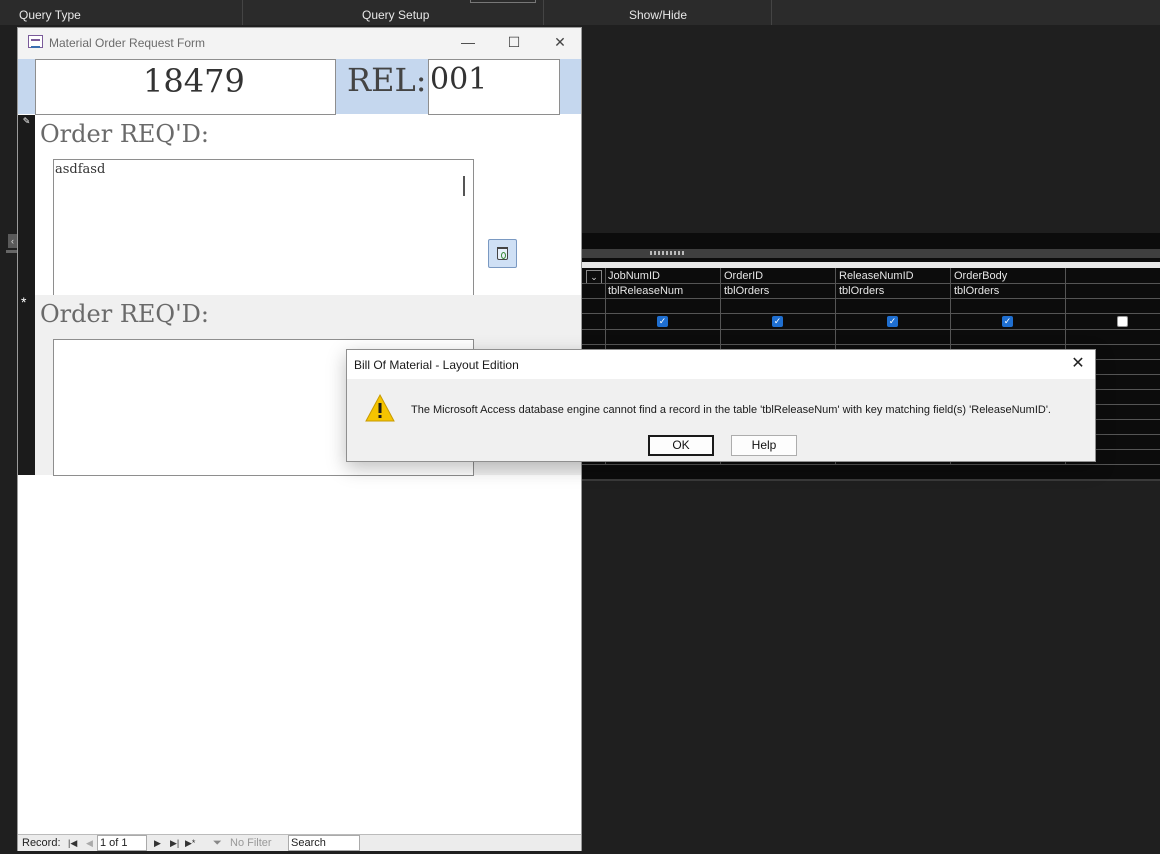 This screenshot has width=1160, height=854. Describe the element at coordinates (658, 15) in the screenshot. I see `ribbon-group-show-hide: Show/Hide` at that location.